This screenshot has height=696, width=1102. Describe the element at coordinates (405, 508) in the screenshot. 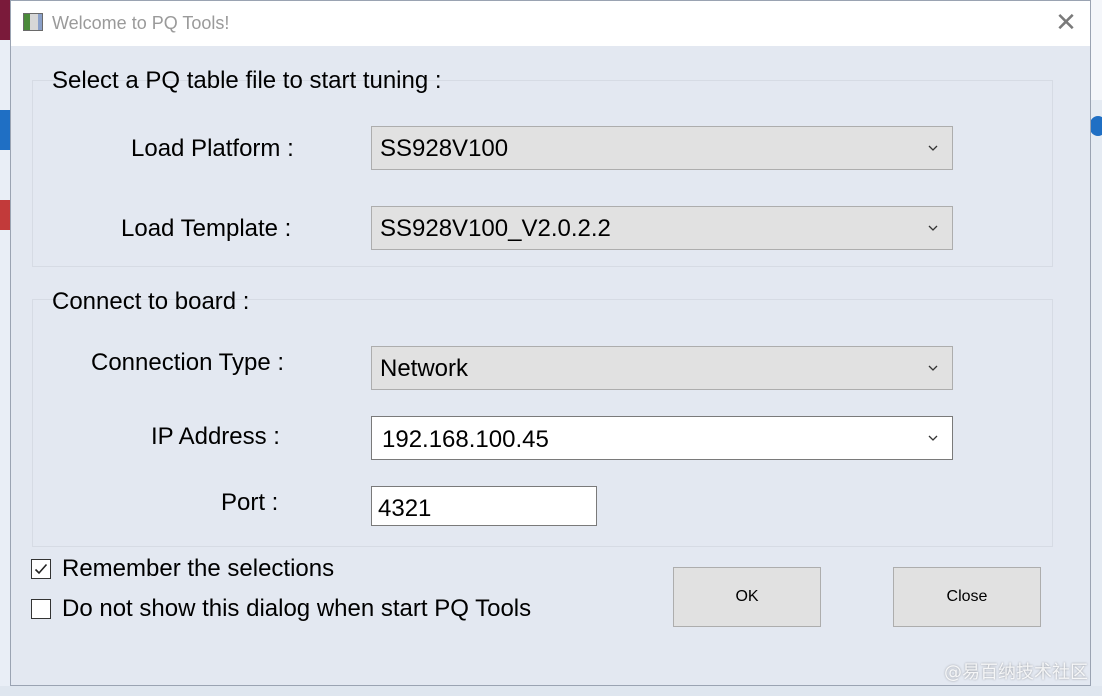

I see `port-value: 4321` at that location.